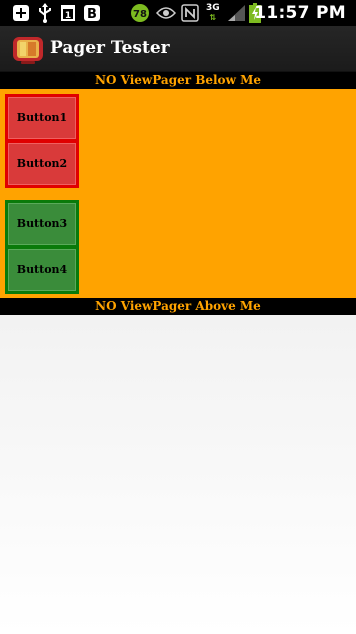 The height and width of the screenshot is (634, 356). What do you see at coordinates (21, 13) in the screenshot?
I see `add-notification-icon` at bounding box center [21, 13].